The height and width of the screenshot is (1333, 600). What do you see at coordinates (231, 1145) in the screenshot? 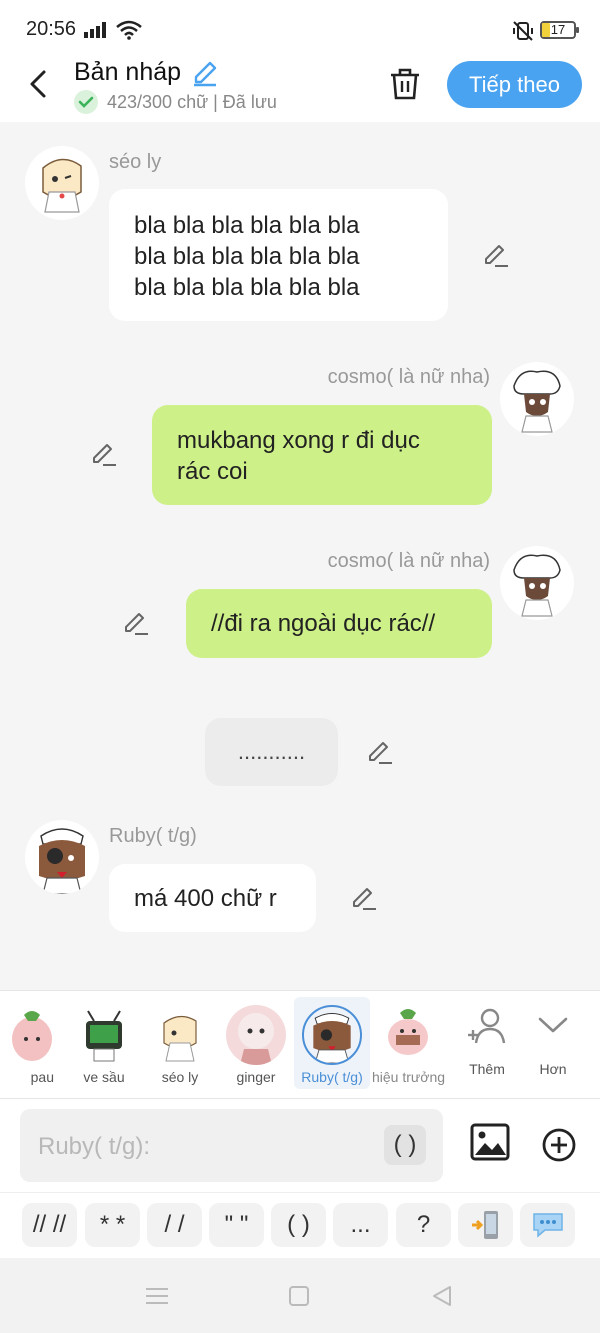
I see `message-input: Ruby( t/g): ( )` at bounding box center [231, 1145].